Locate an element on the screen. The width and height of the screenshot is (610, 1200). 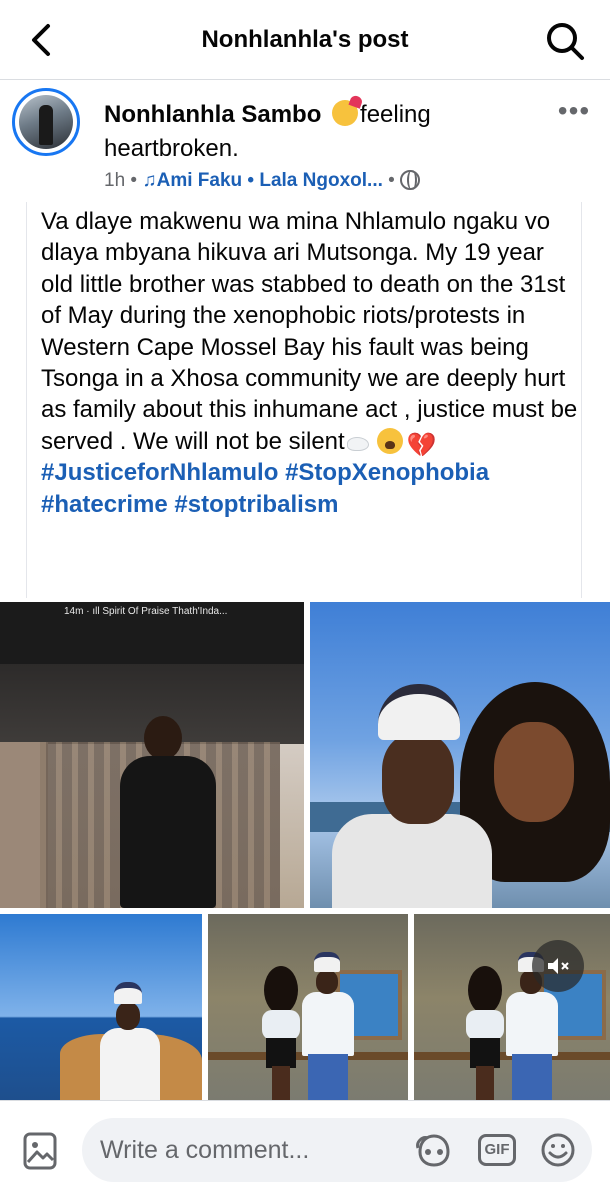
comment-bar: Write a comment... GIF is located at coordinates (305, 1150).